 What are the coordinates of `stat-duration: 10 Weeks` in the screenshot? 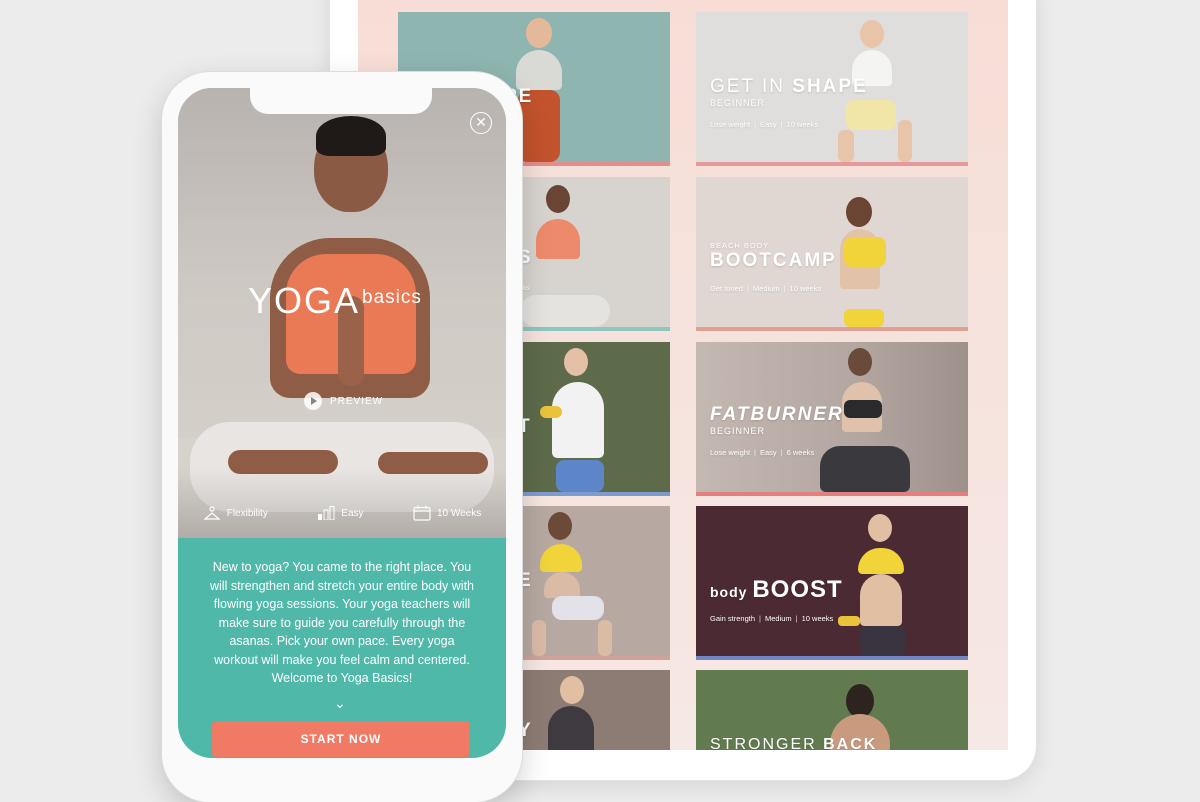 It's located at (447, 513).